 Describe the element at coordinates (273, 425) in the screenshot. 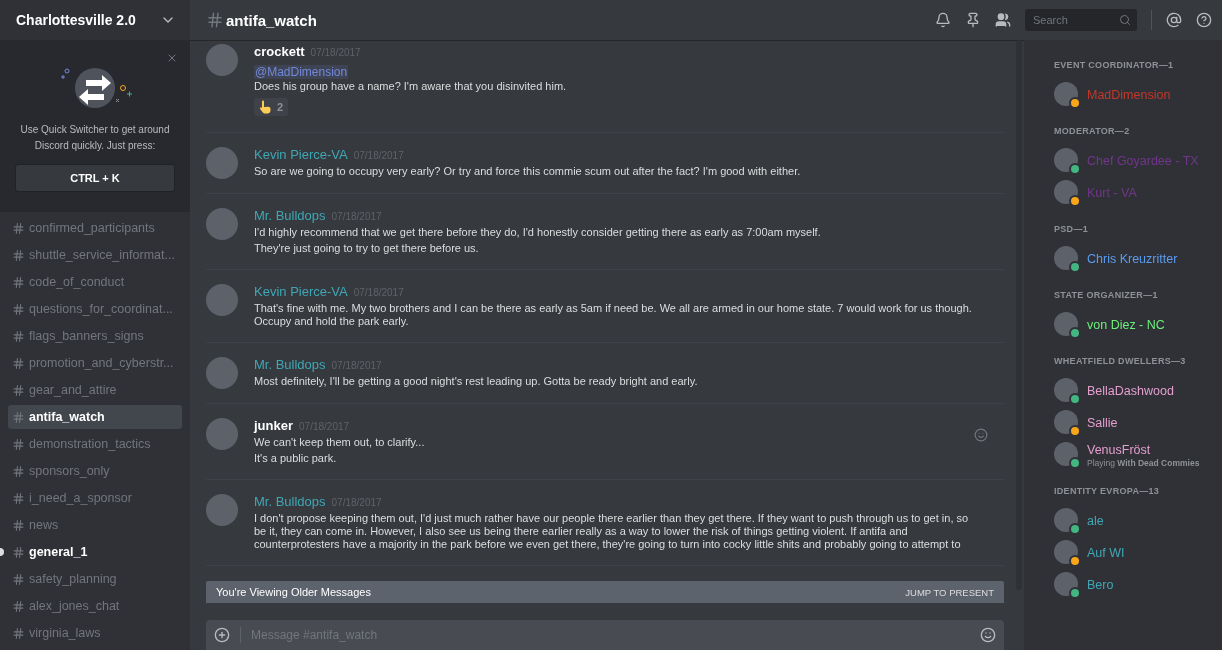

I see `author-name: junker` at that location.